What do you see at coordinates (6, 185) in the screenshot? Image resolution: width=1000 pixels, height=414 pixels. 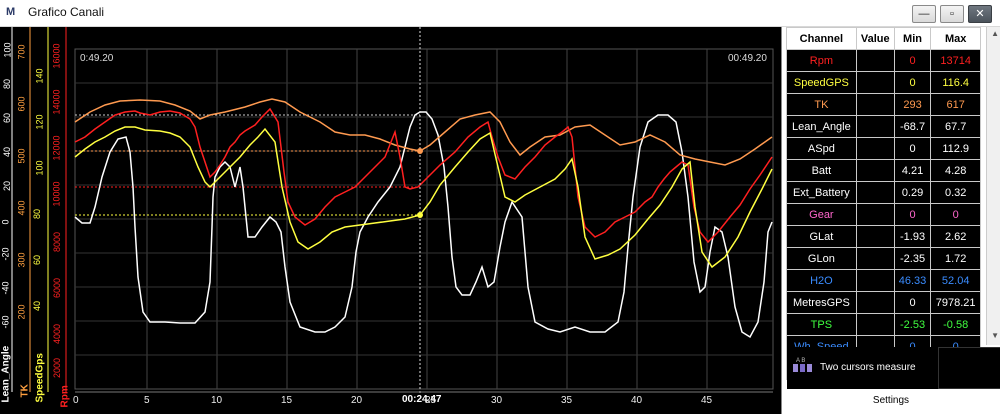 I see `lean-angle-axis-ticks: 100 80 60 40 20 0 -20 -40 -60` at bounding box center [6, 185].